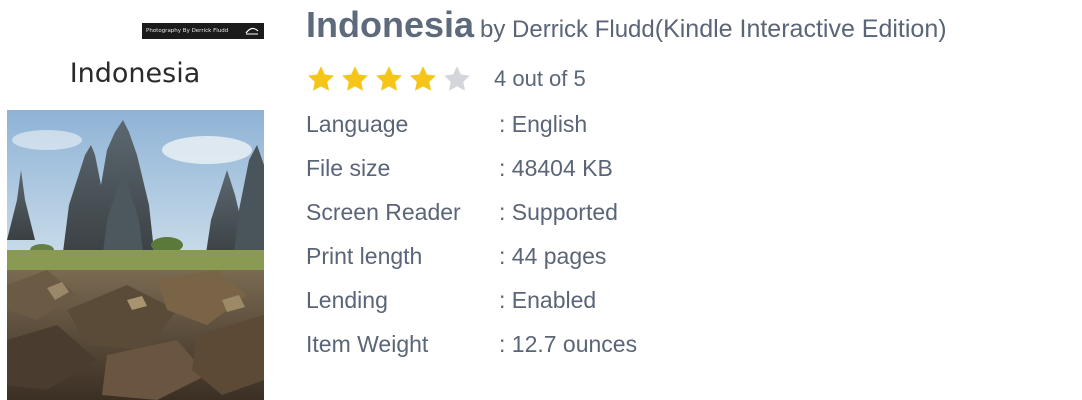  Describe the element at coordinates (556, 167) in the screenshot. I see `detail-value: : 48404 KB` at that location.